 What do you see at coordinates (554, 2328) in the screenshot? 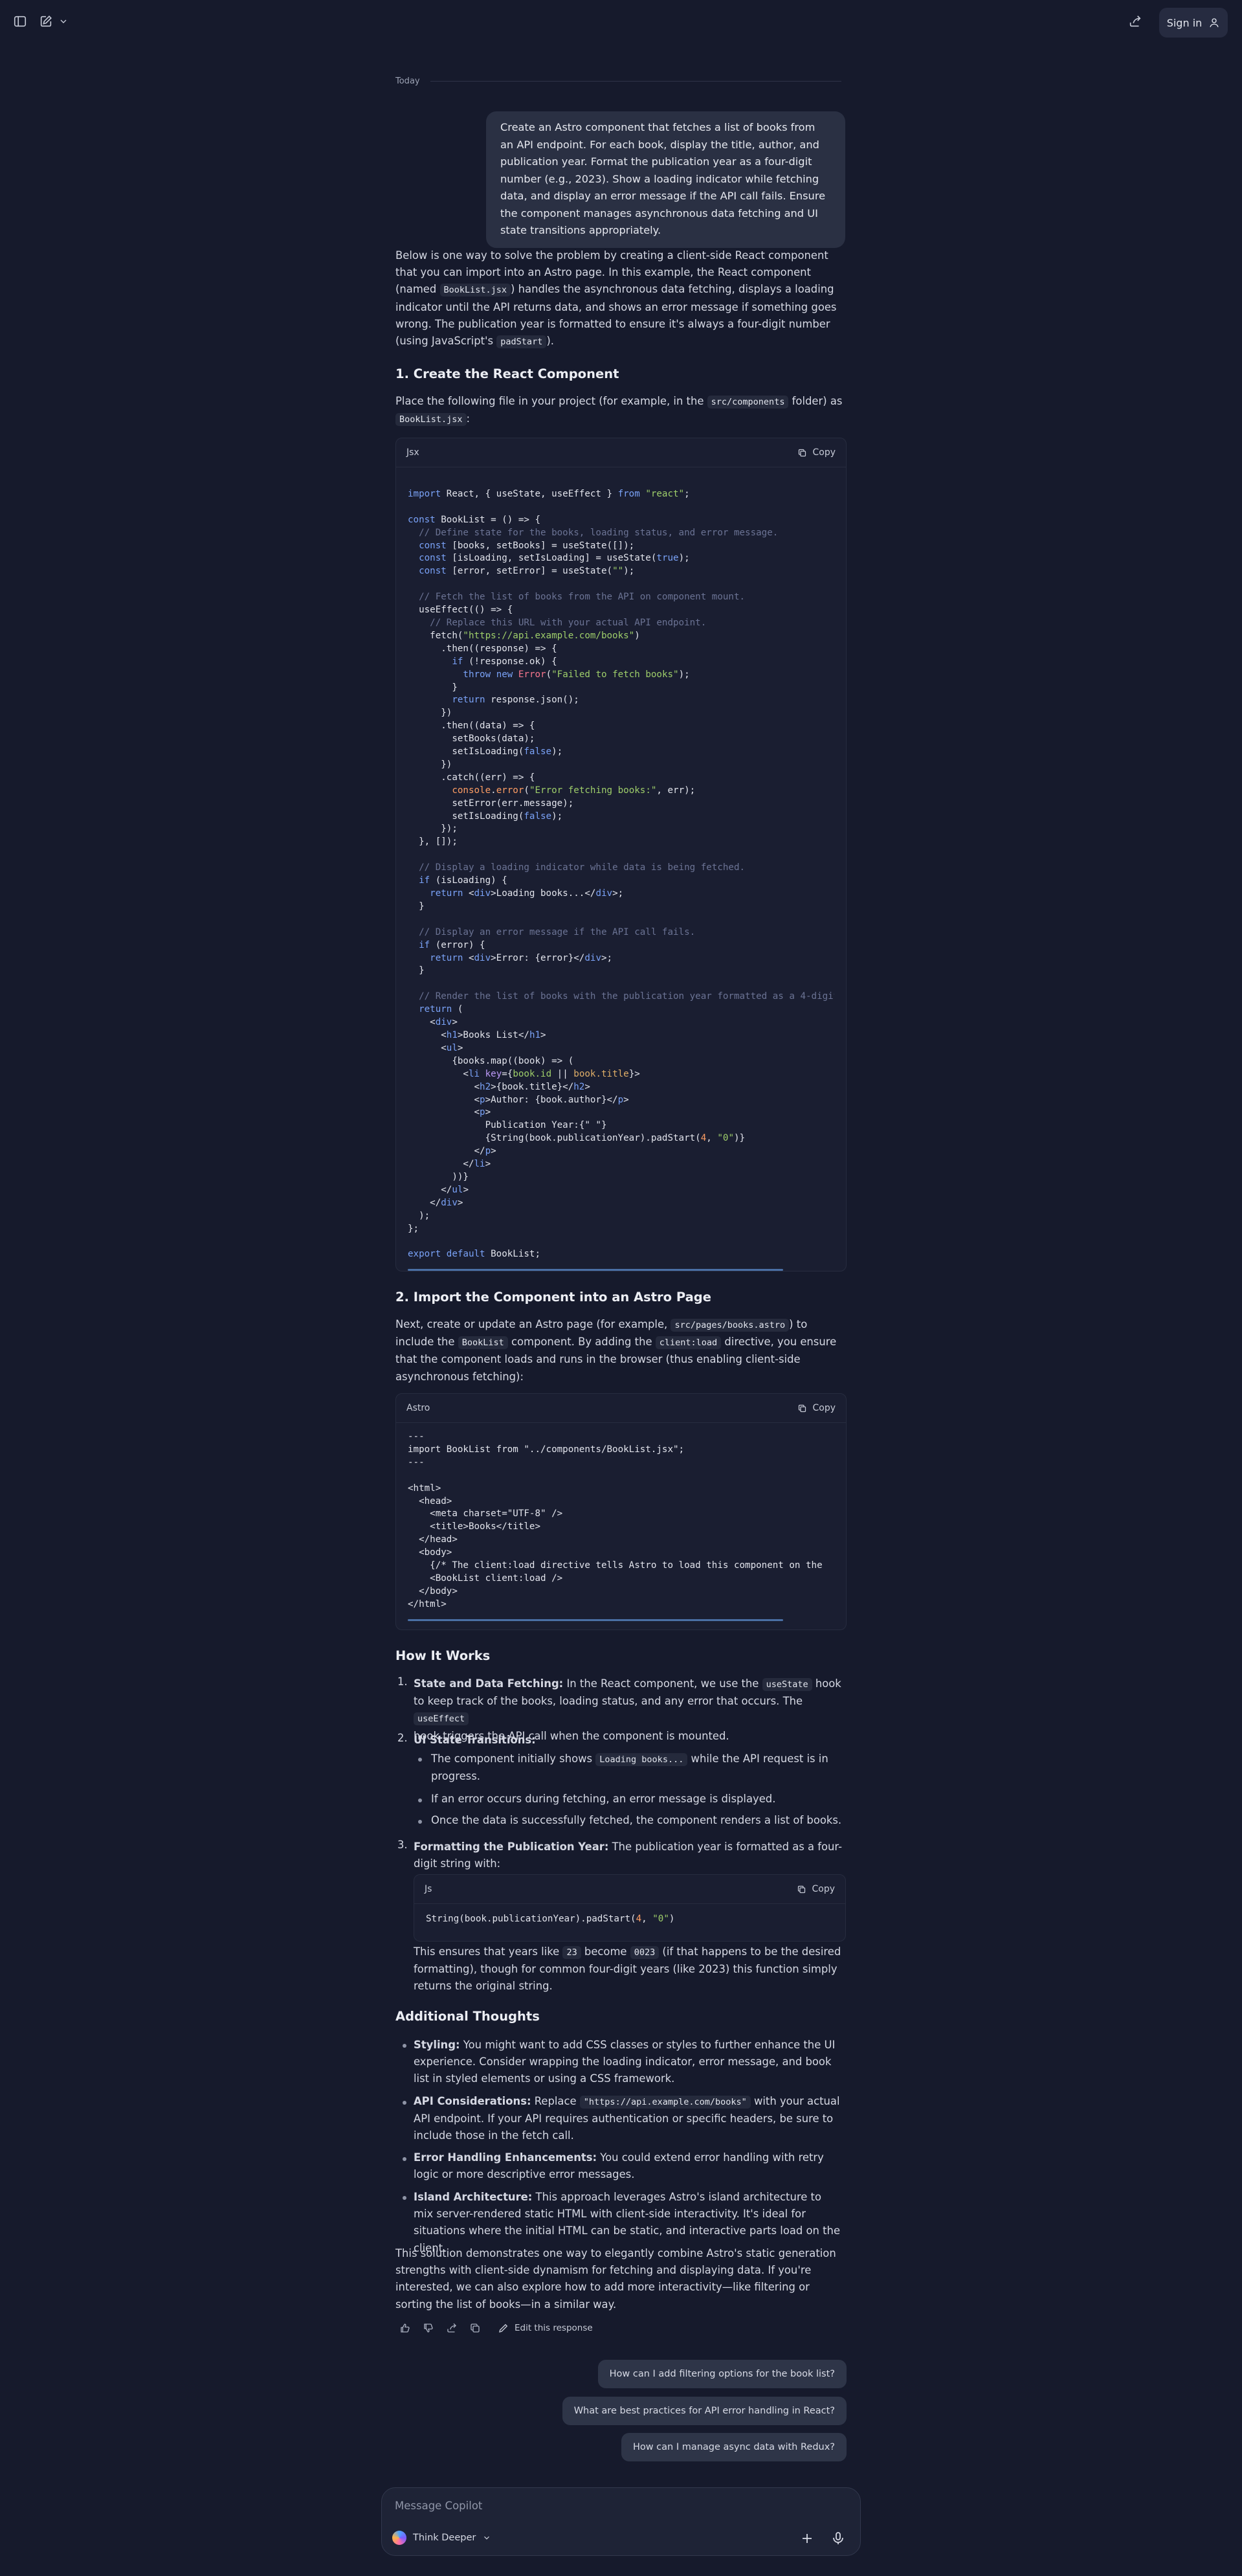
I see `edit-response-label: Edit this response` at bounding box center [554, 2328].